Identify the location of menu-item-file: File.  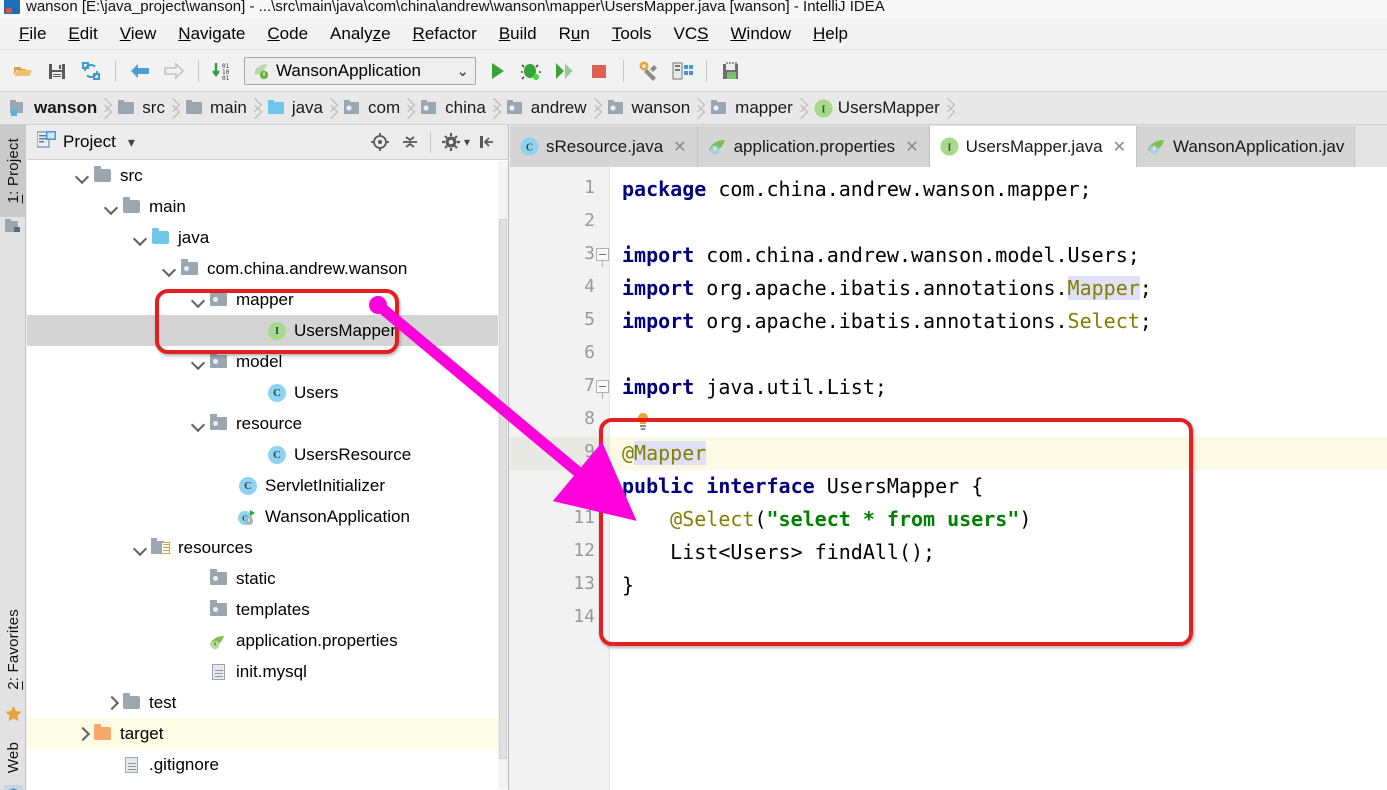
(32, 34).